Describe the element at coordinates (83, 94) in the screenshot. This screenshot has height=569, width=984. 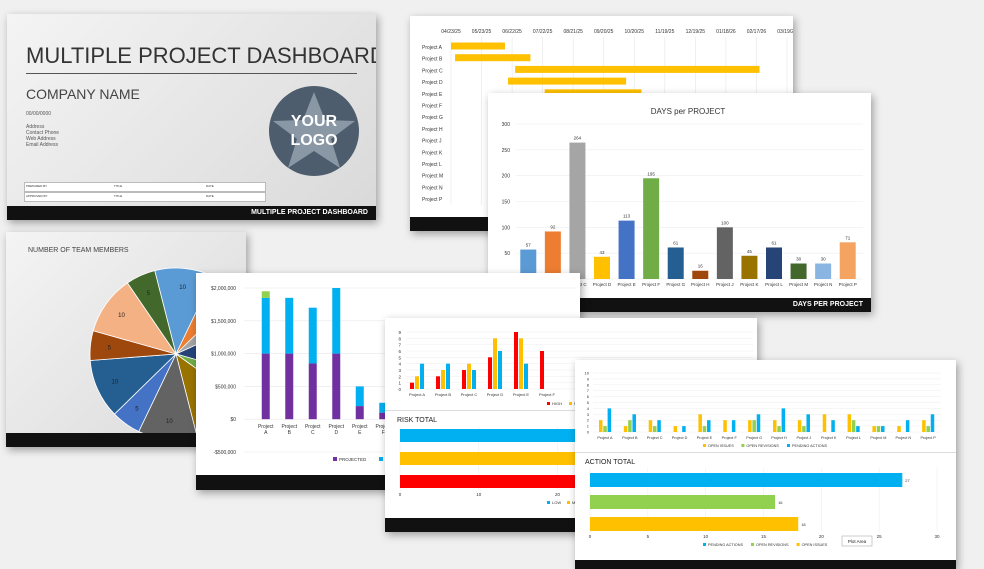
I see `company-name: COMPANY NAME` at that location.